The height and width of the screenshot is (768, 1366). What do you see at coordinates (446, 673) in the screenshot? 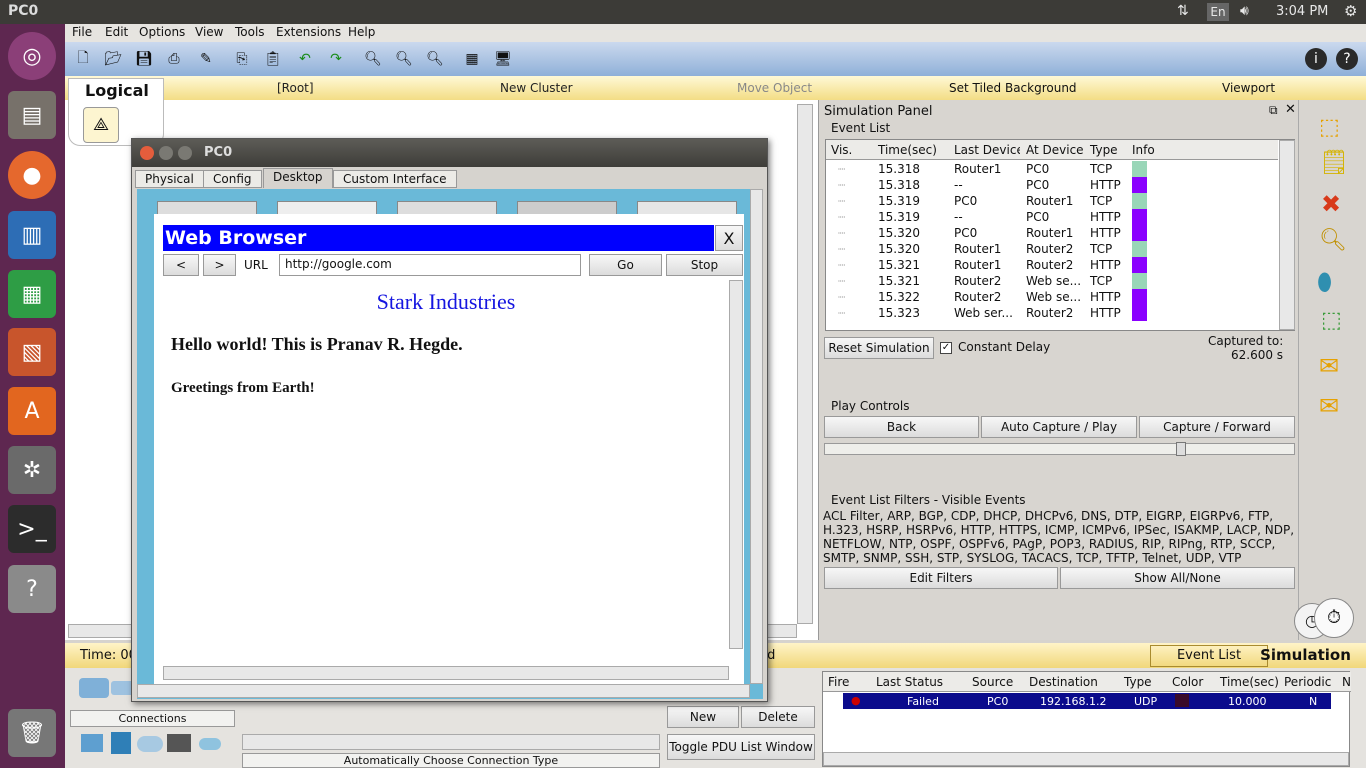
I see `browser-horizontal-scrollbar` at bounding box center [446, 673].